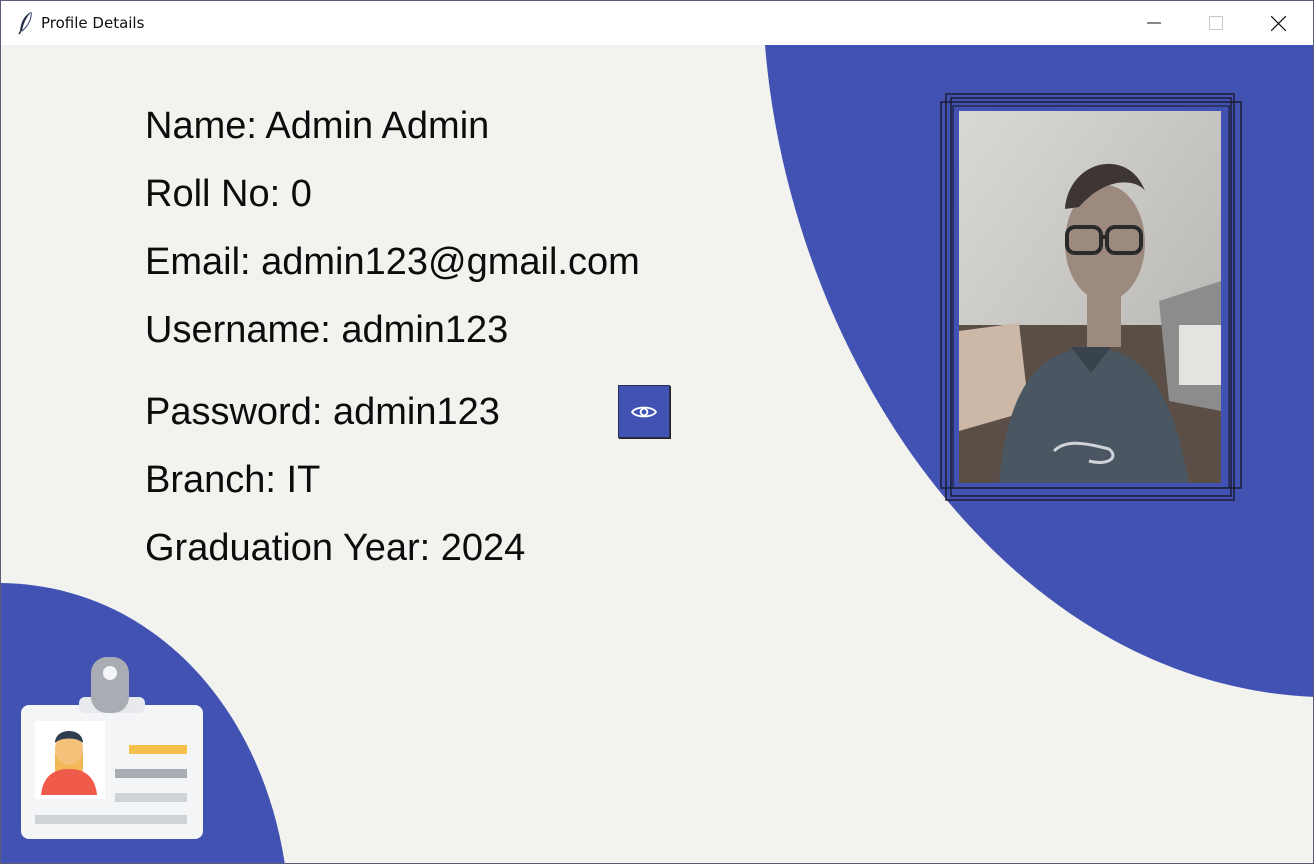 Image resolution: width=1314 pixels, height=864 pixels. I want to click on close-button, so click(1278, 23).